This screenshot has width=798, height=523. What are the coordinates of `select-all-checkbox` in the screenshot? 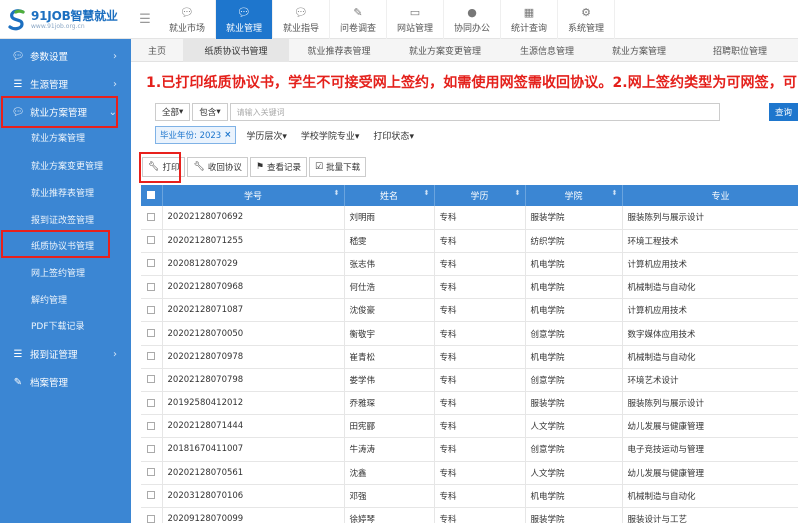 It's located at (152, 195).